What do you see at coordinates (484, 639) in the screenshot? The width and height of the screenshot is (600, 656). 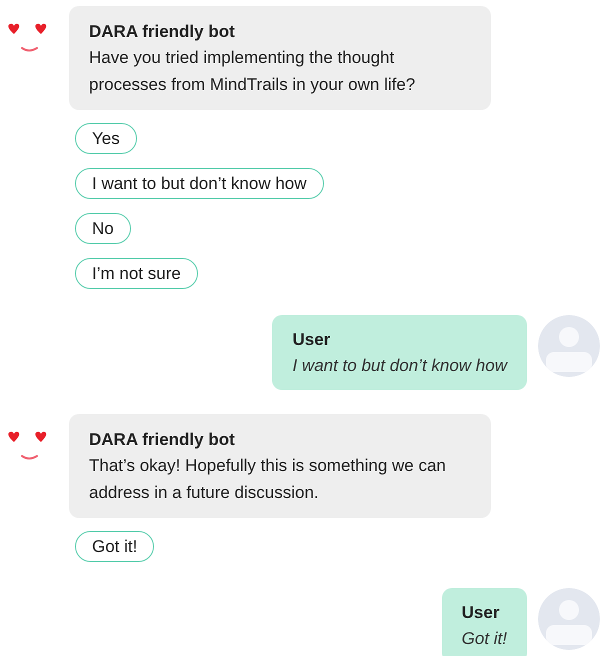 I see `message-text: Got it!` at bounding box center [484, 639].